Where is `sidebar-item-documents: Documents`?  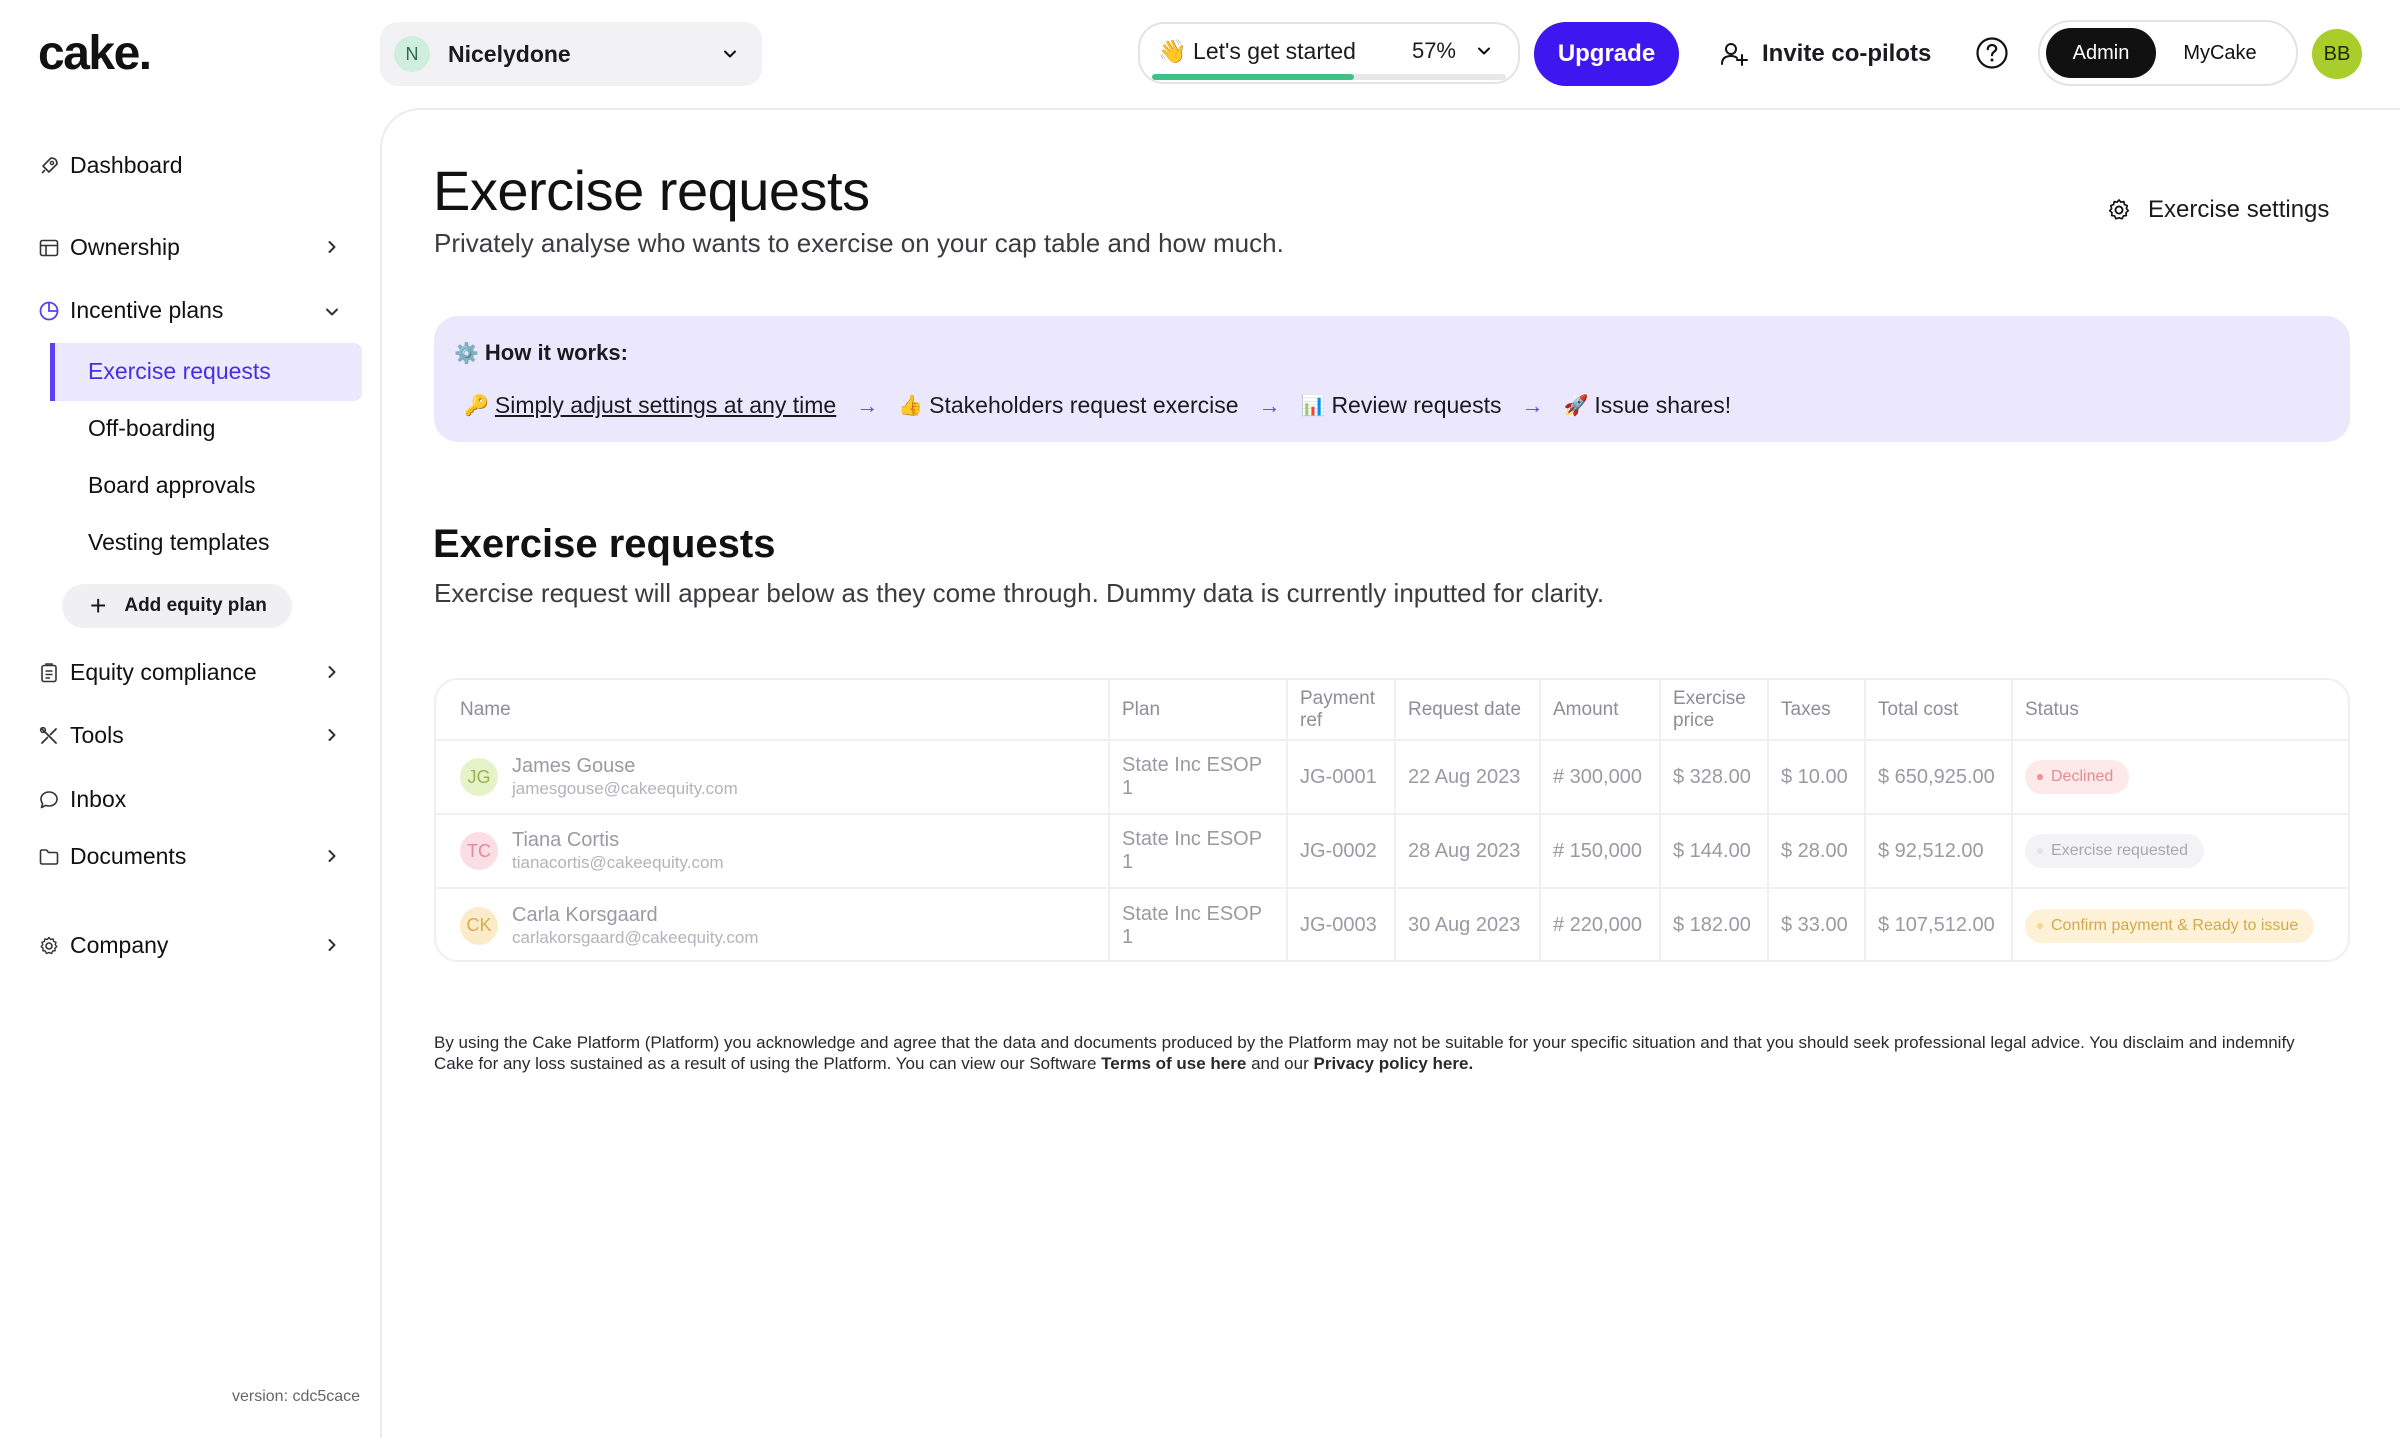 sidebar-item-documents: Documents is located at coordinates (112, 856).